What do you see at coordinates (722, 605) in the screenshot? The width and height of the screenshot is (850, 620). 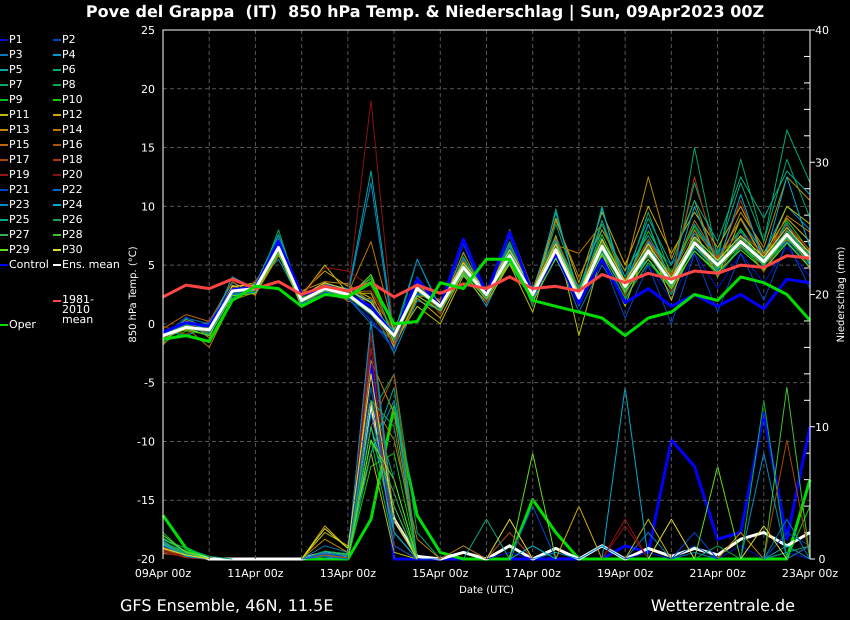 I see `site-label: Wetterzentrale.de` at bounding box center [722, 605].